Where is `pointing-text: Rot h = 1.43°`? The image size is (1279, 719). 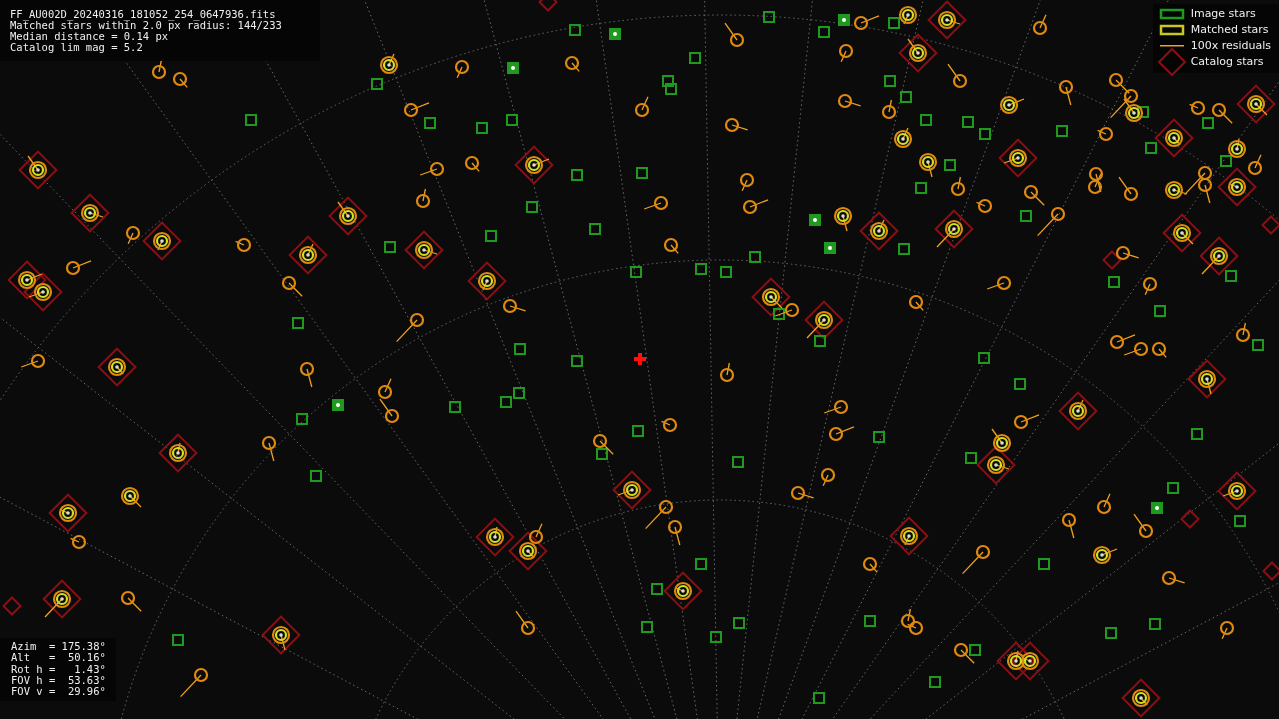
pointing-text: Rot h = 1.43° is located at coordinates (58, 669).